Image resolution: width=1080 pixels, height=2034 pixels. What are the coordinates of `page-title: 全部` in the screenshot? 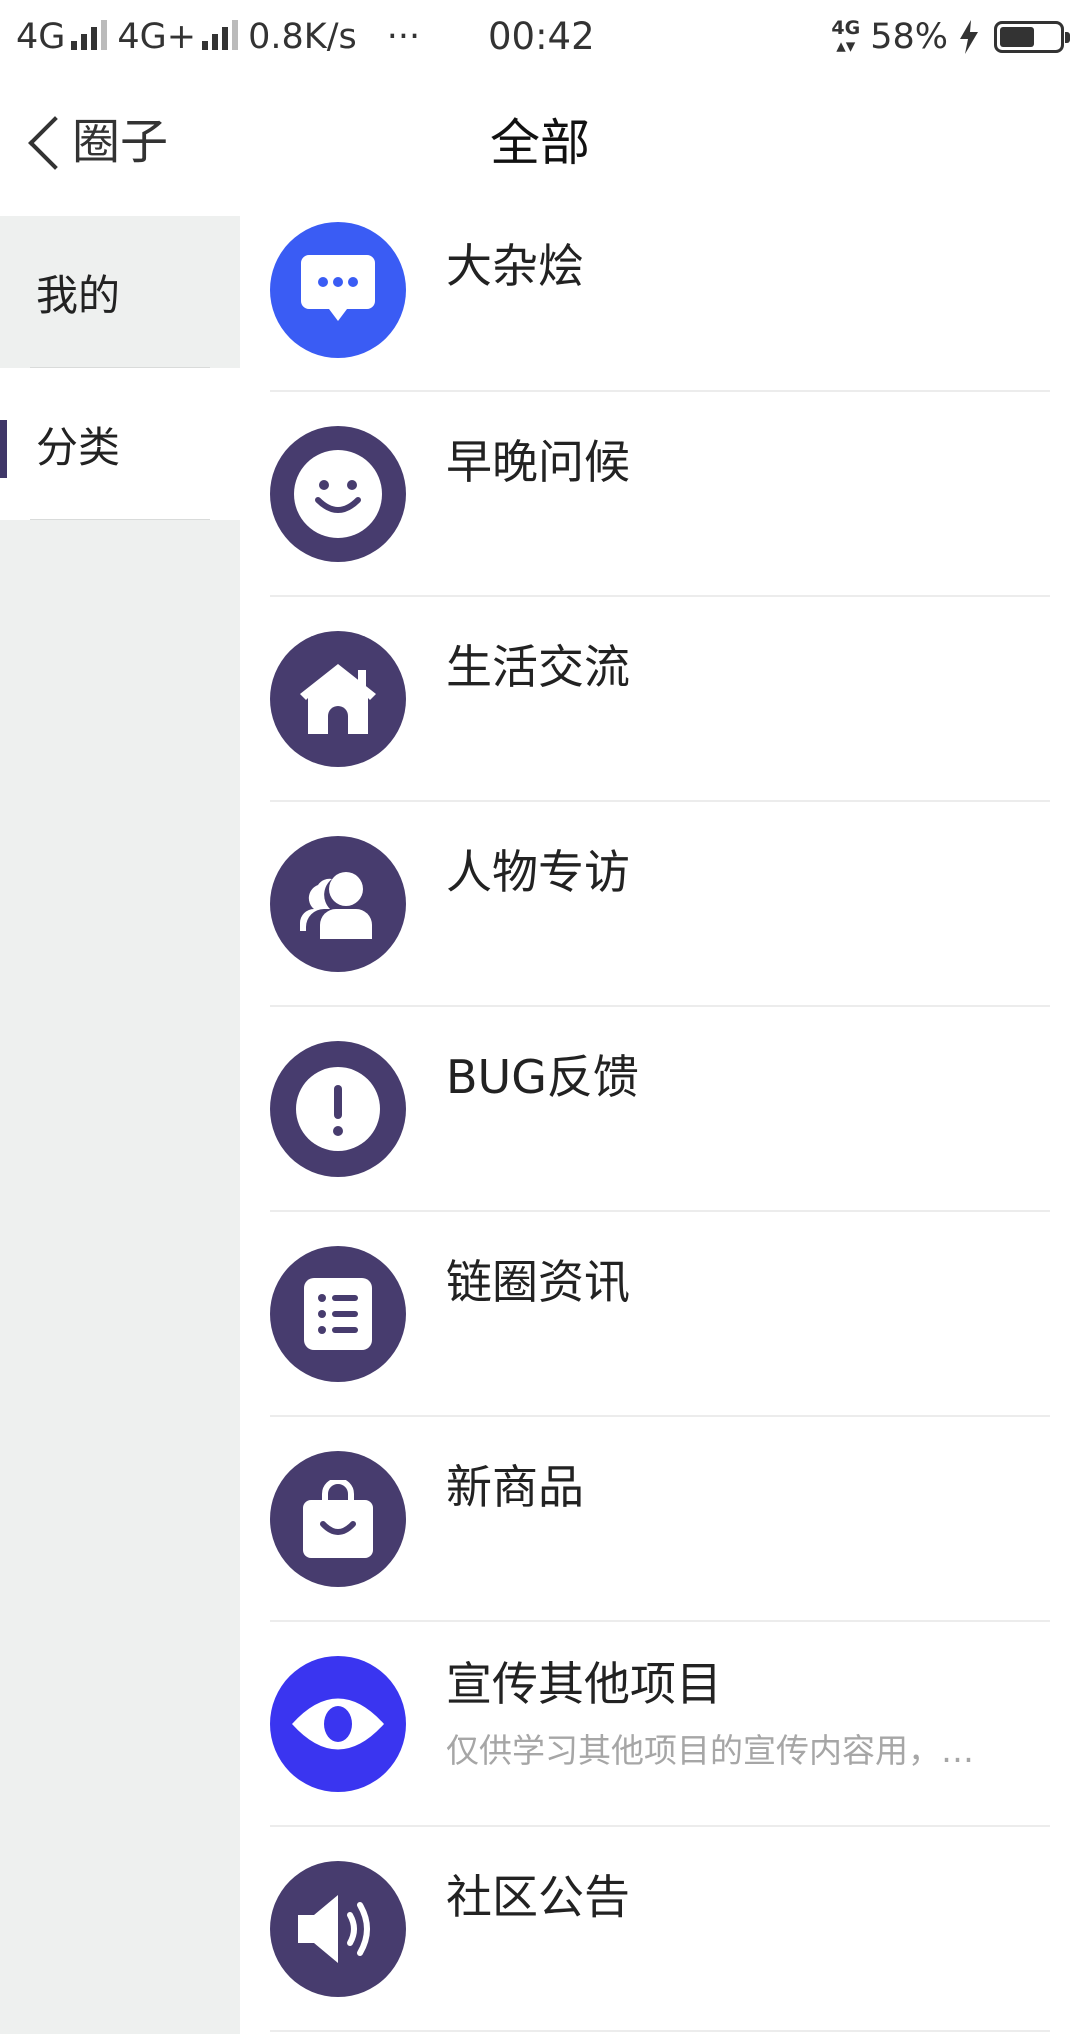 It's located at (540, 143).